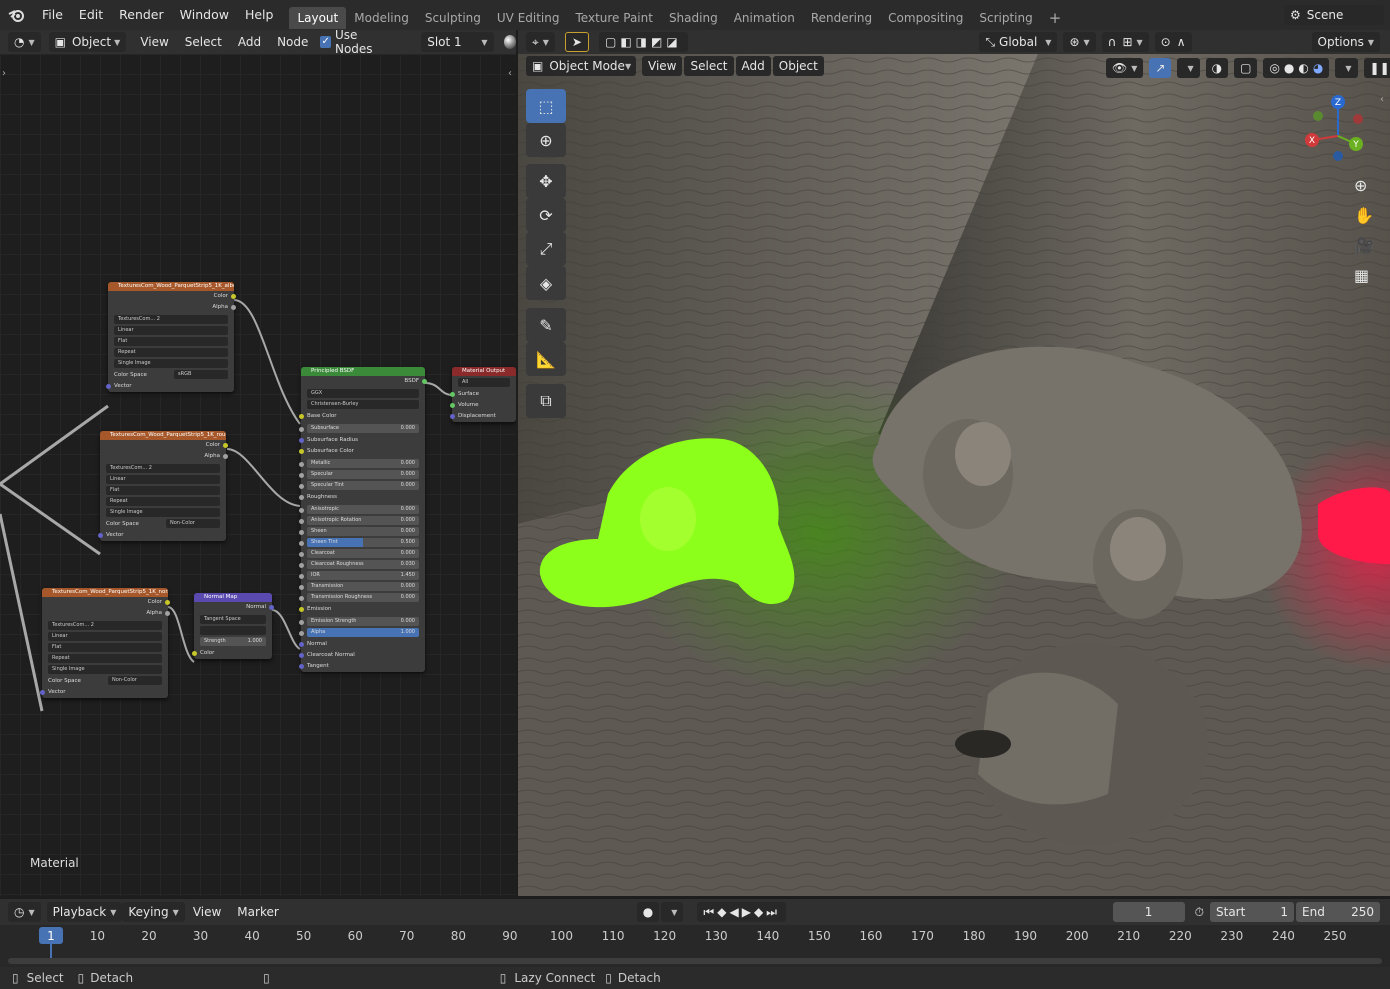  Describe the element at coordinates (540, 42) in the screenshot. I see `editor-type-button: ⌖ ▼` at that location.